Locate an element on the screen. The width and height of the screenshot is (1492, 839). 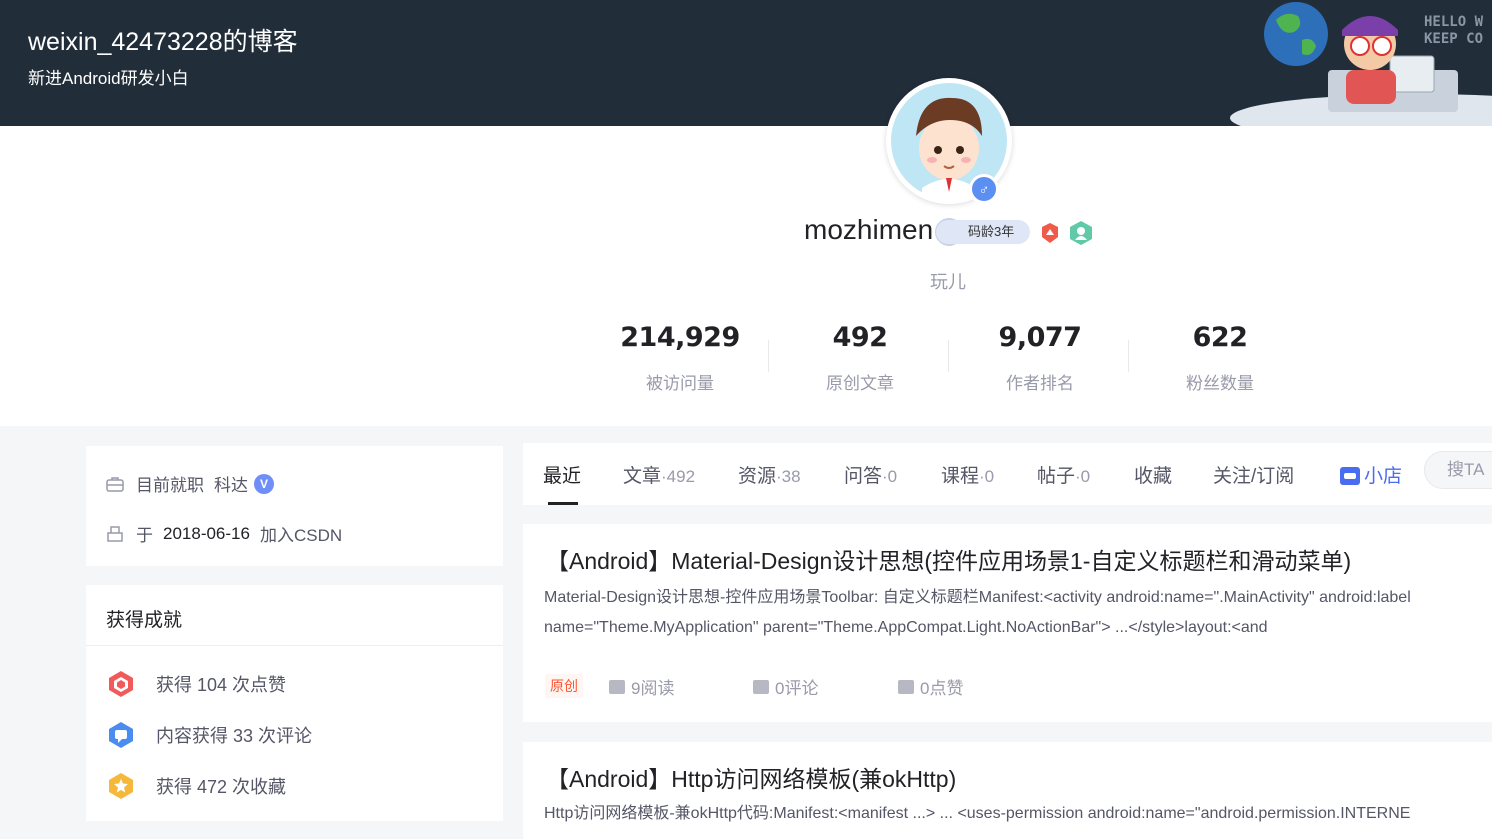
tab-favorites: 收藏 is located at coordinates (1153, 474).